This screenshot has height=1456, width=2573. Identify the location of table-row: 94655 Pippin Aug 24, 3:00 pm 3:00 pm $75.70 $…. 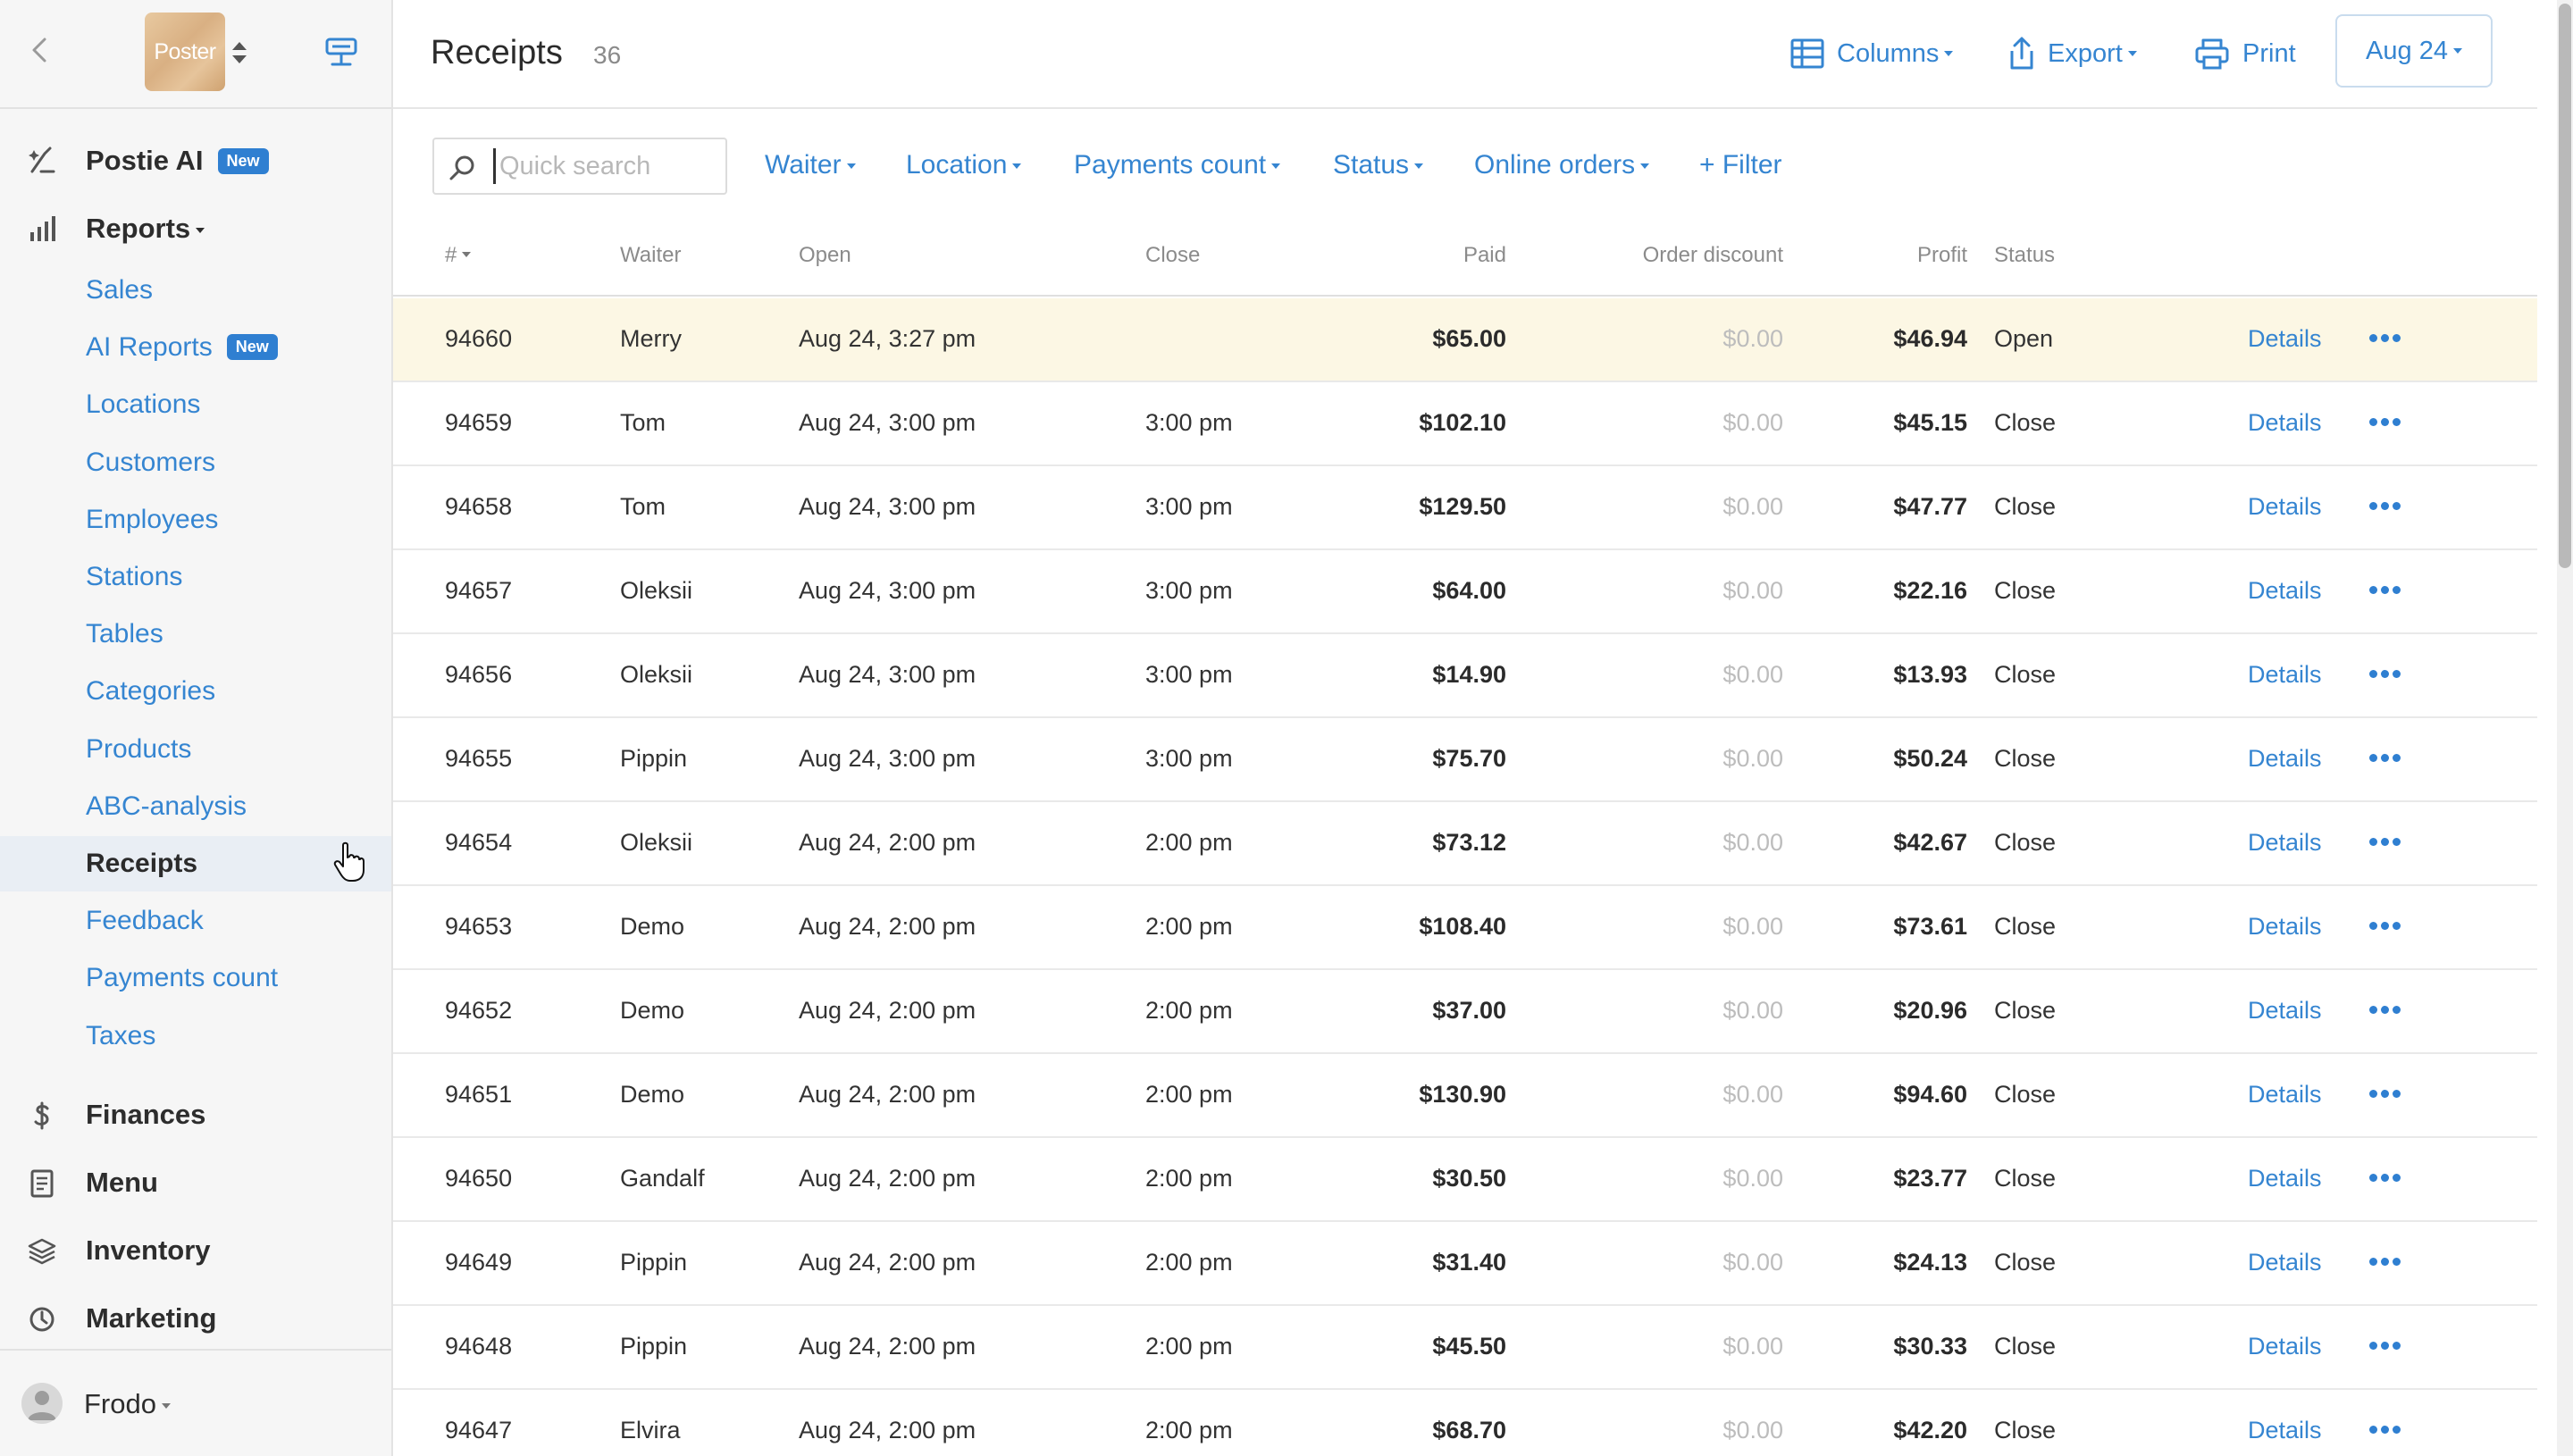
(1465, 760).